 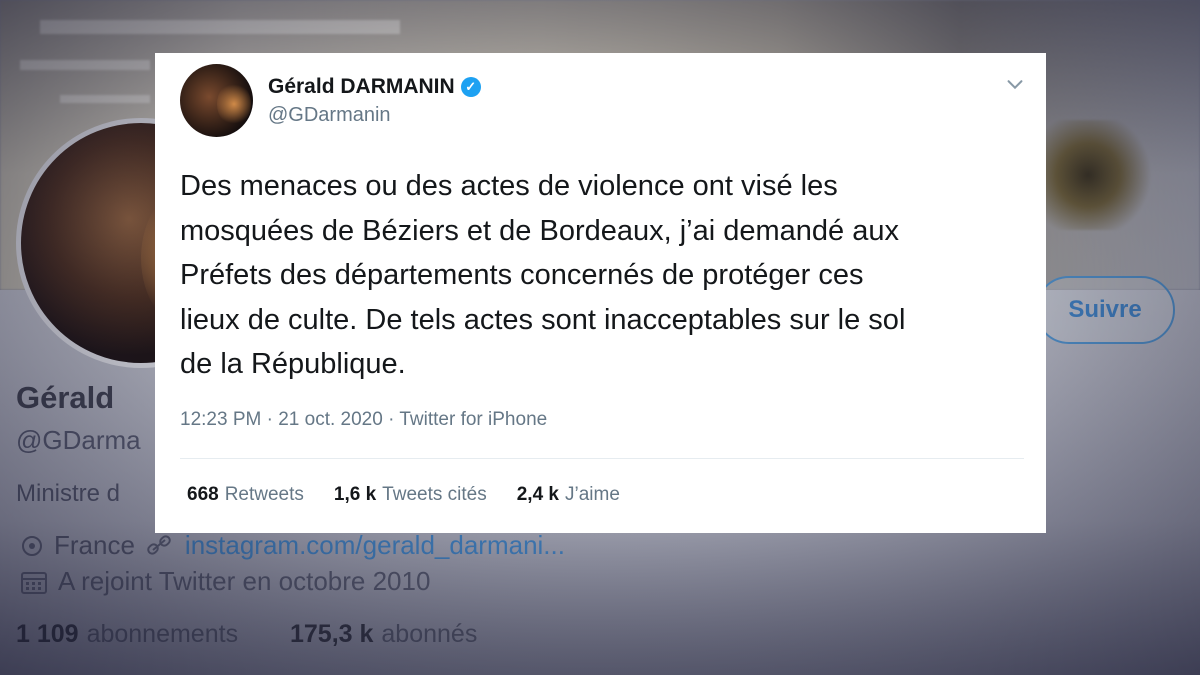 I want to click on tweet-handle: @GDarmanin, so click(x=329, y=115).